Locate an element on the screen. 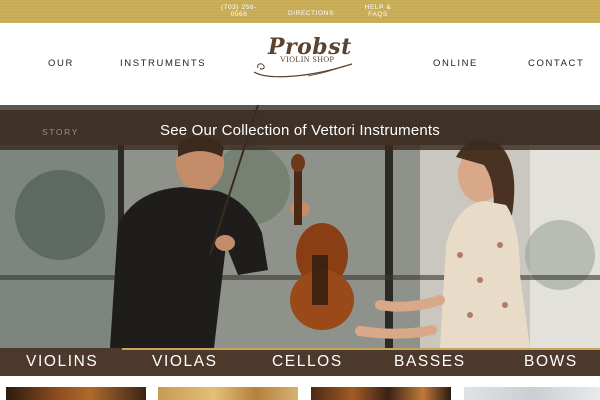  nav-instruments: INSTRUMENTS is located at coordinates (163, 63).